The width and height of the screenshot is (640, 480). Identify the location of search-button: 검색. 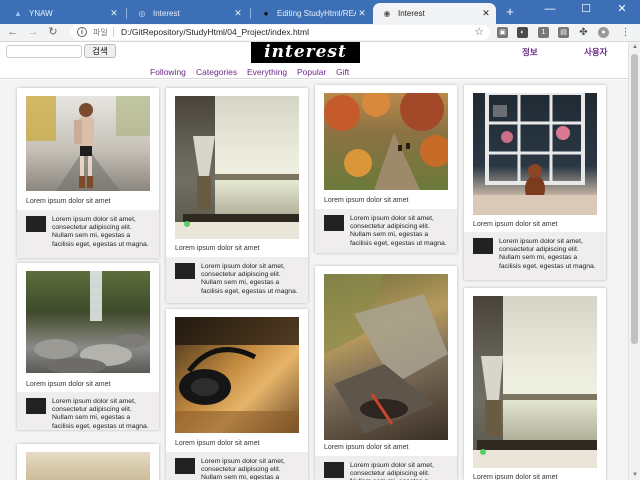
(100, 51).